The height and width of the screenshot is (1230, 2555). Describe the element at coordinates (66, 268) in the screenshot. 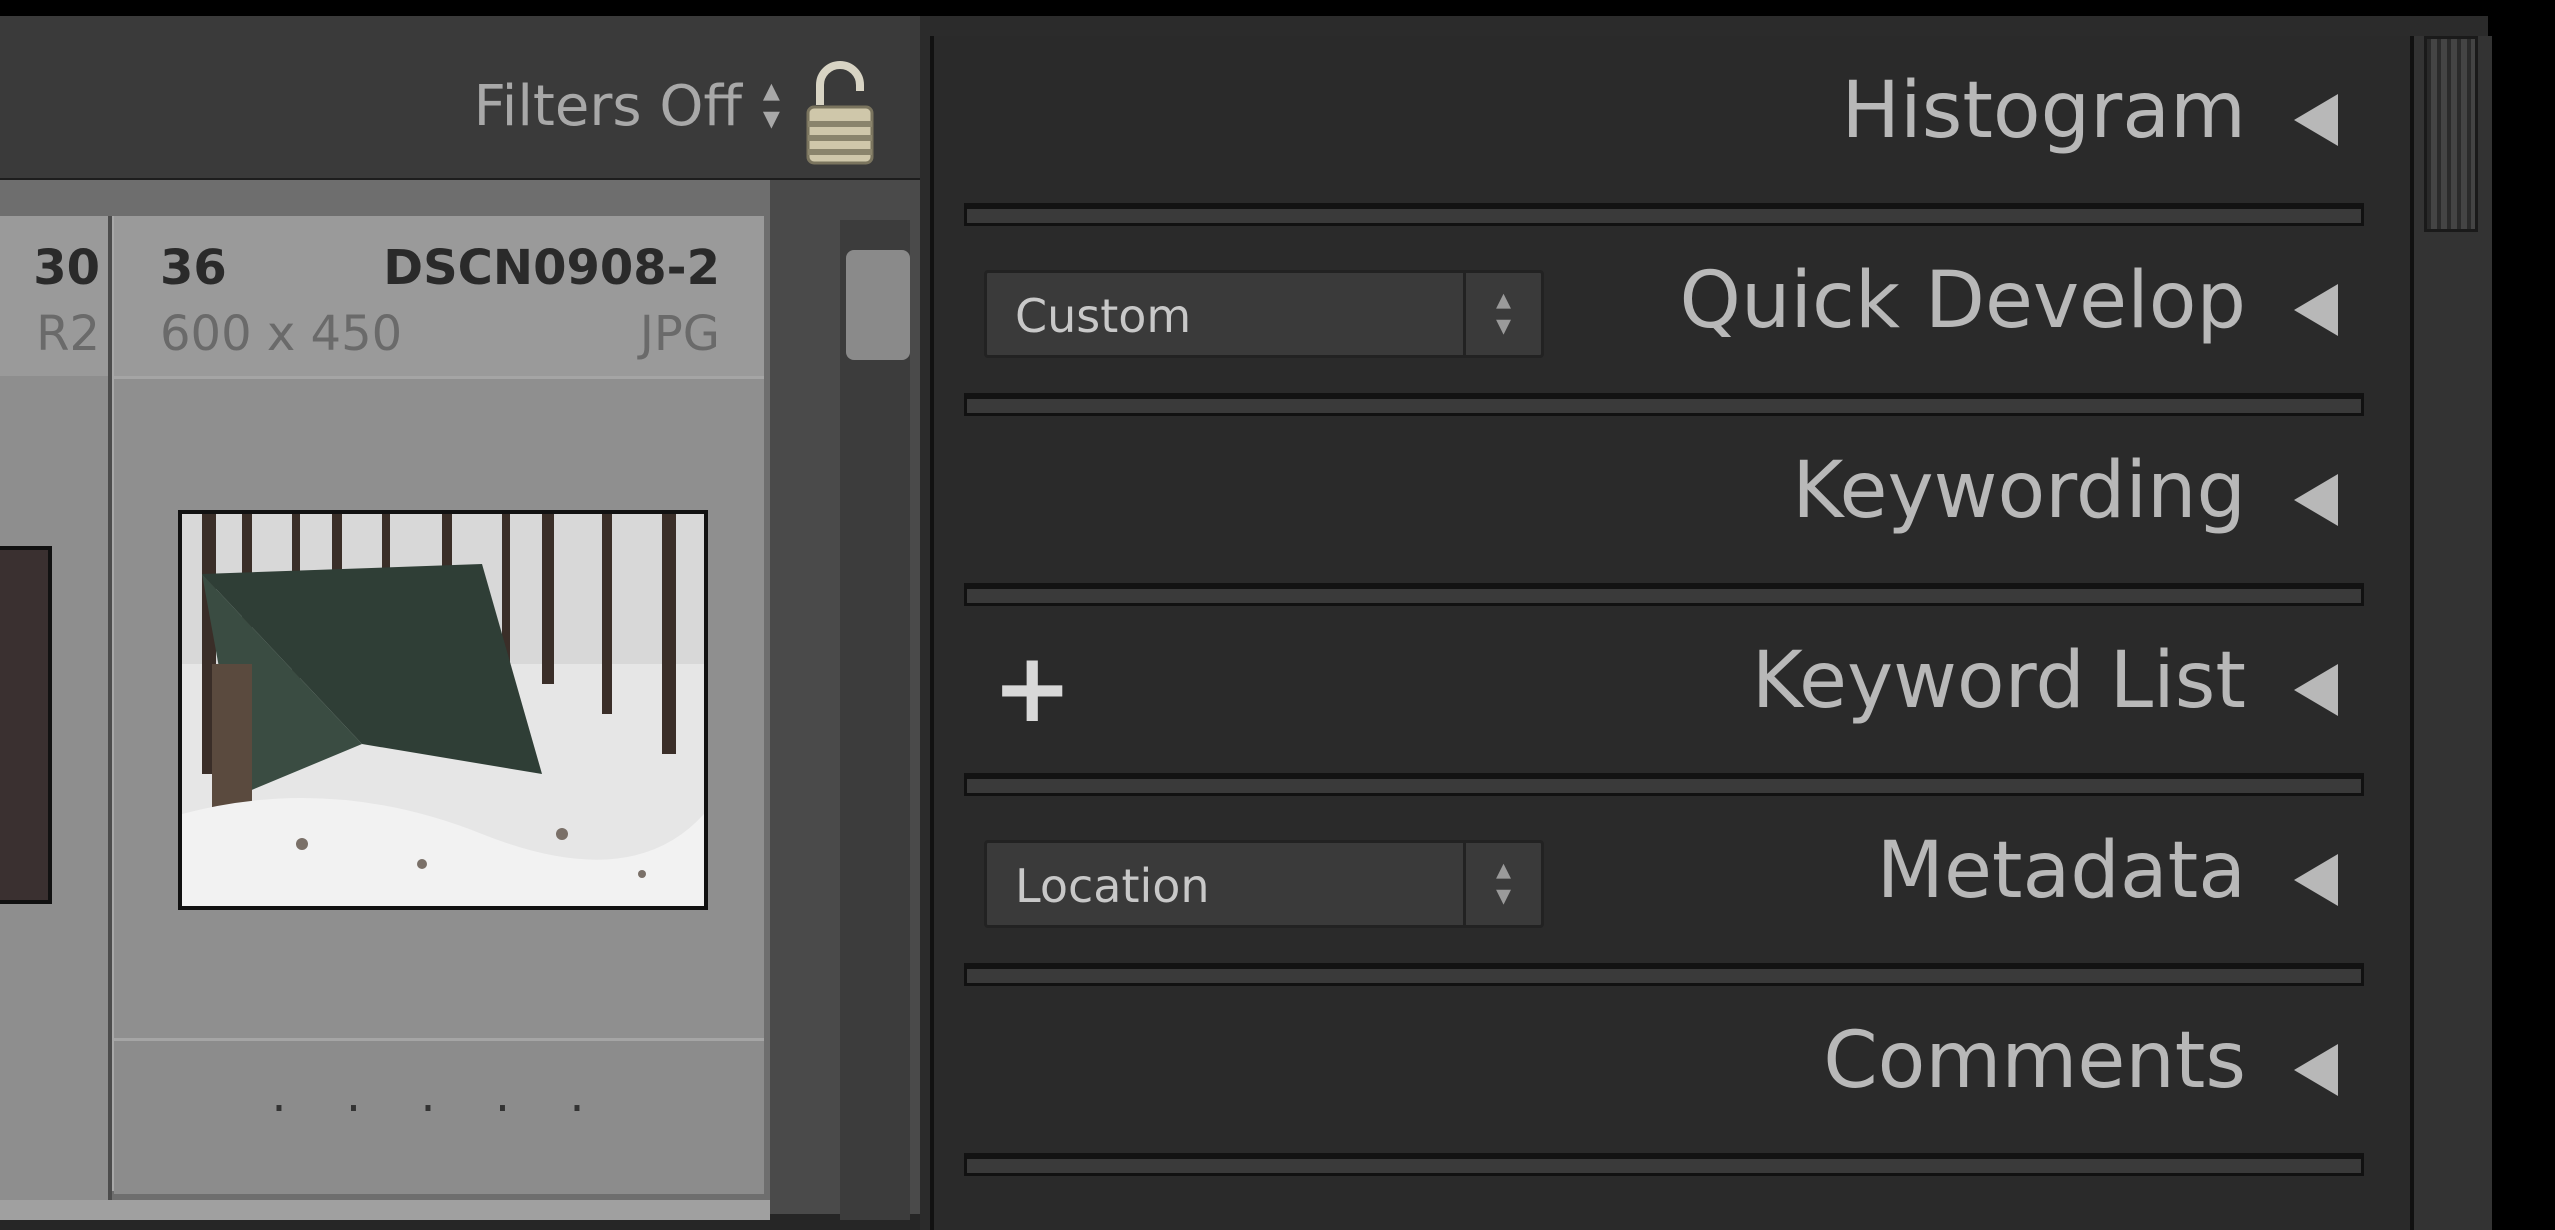

I see `cell-index-partial: 30` at that location.